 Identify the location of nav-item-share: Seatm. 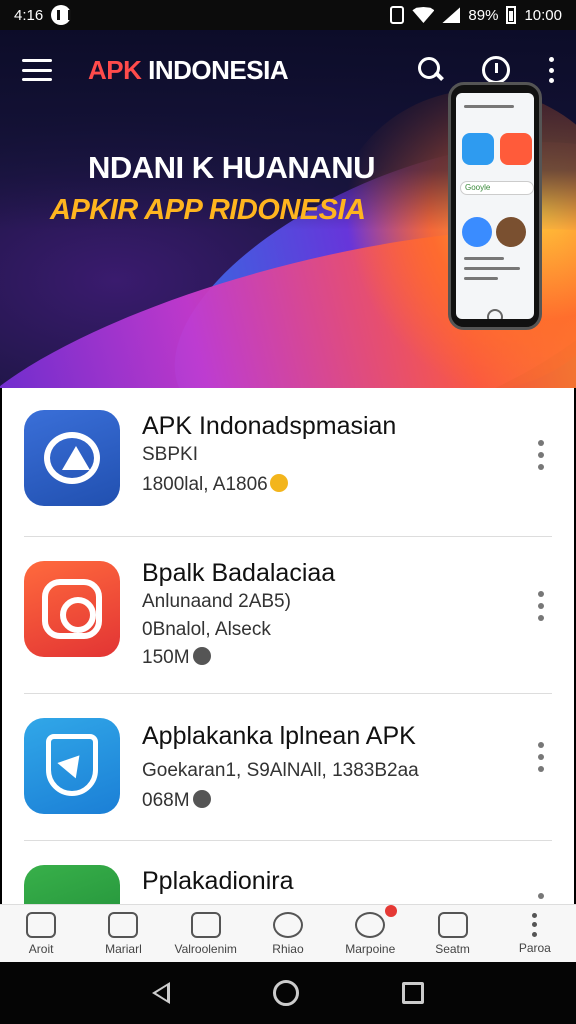
(452, 933).